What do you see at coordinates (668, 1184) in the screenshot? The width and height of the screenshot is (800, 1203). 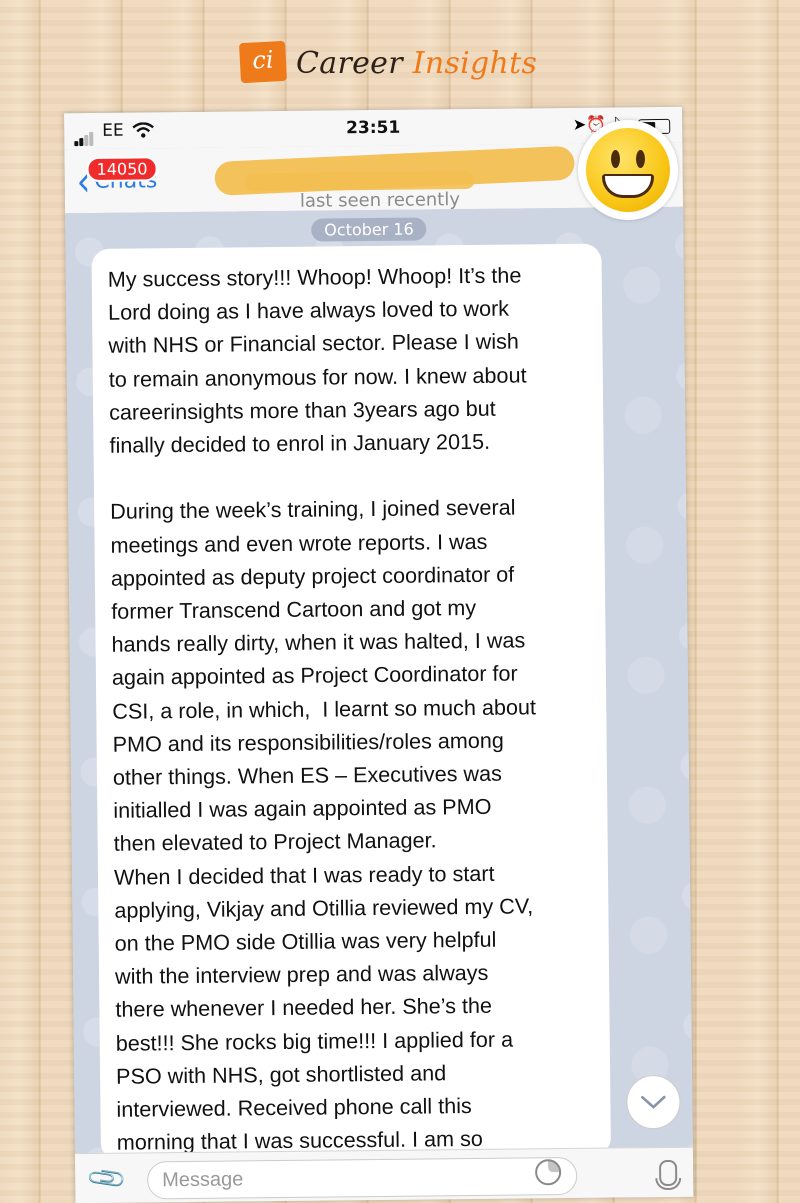 I see `microphone-stand` at bounding box center [668, 1184].